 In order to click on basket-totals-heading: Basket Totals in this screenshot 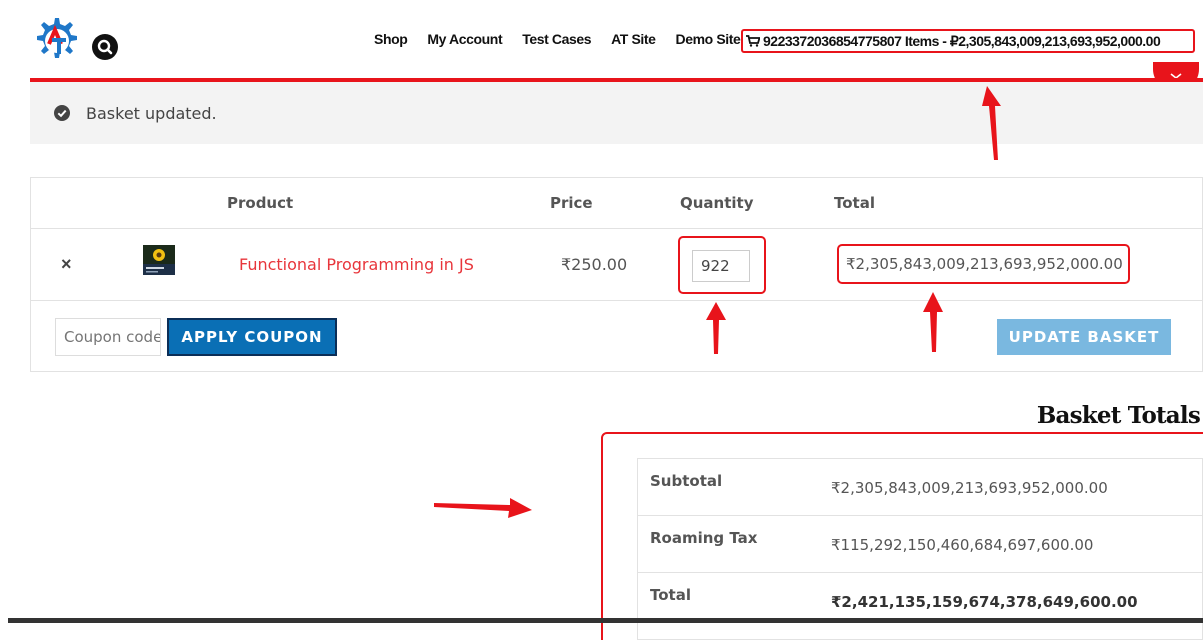, I will do `click(1118, 415)`.